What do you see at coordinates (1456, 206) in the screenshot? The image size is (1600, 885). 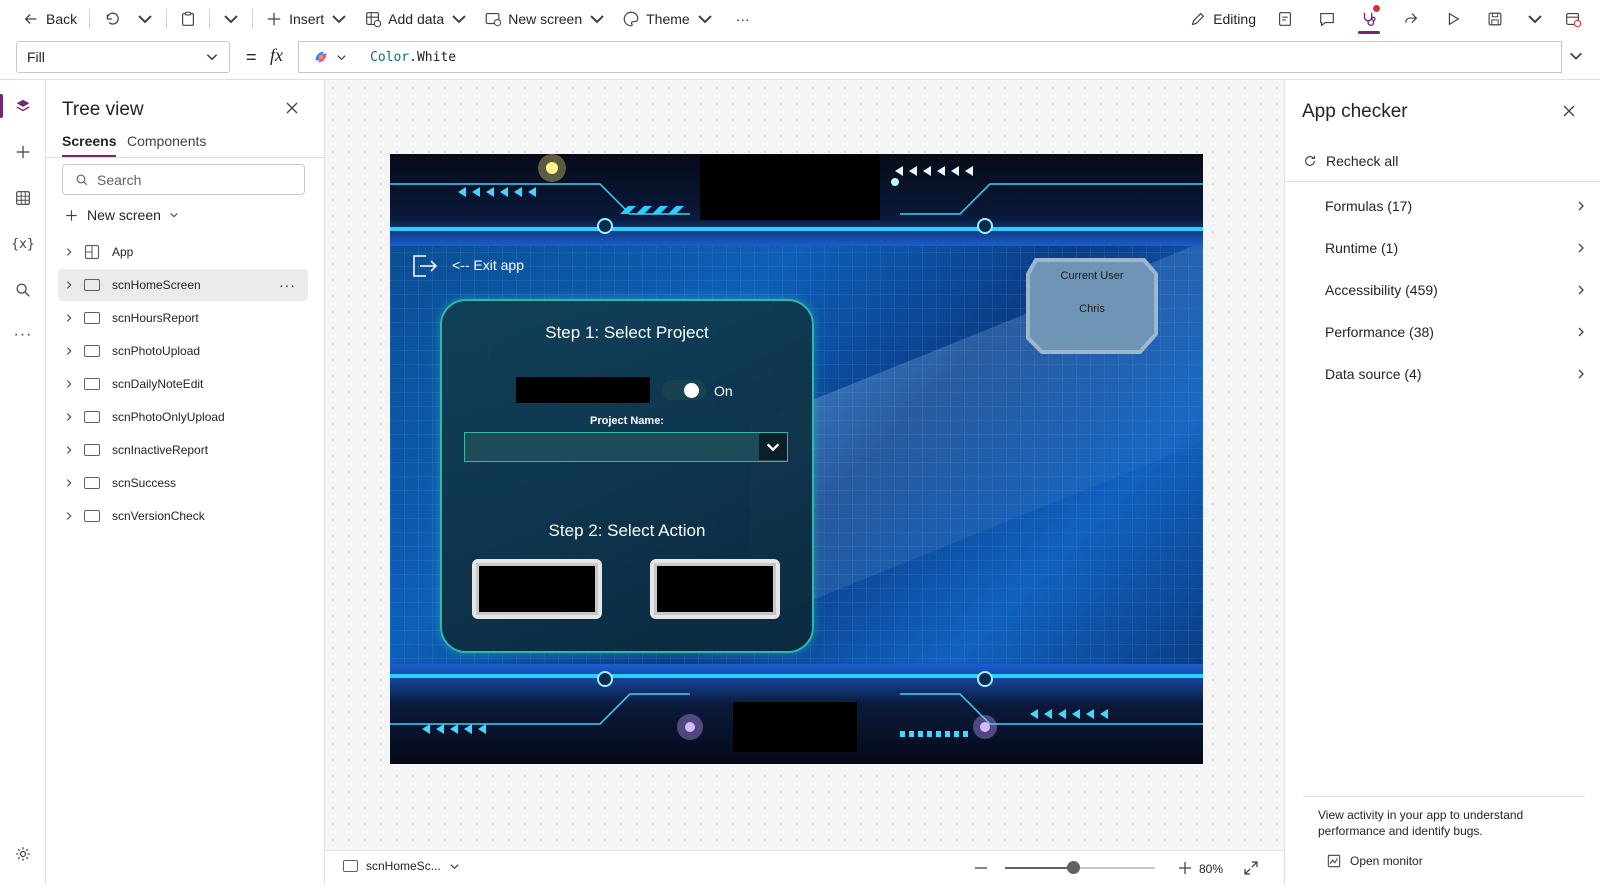 I see `category-formulas: Formulas (17)` at bounding box center [1456, 206].